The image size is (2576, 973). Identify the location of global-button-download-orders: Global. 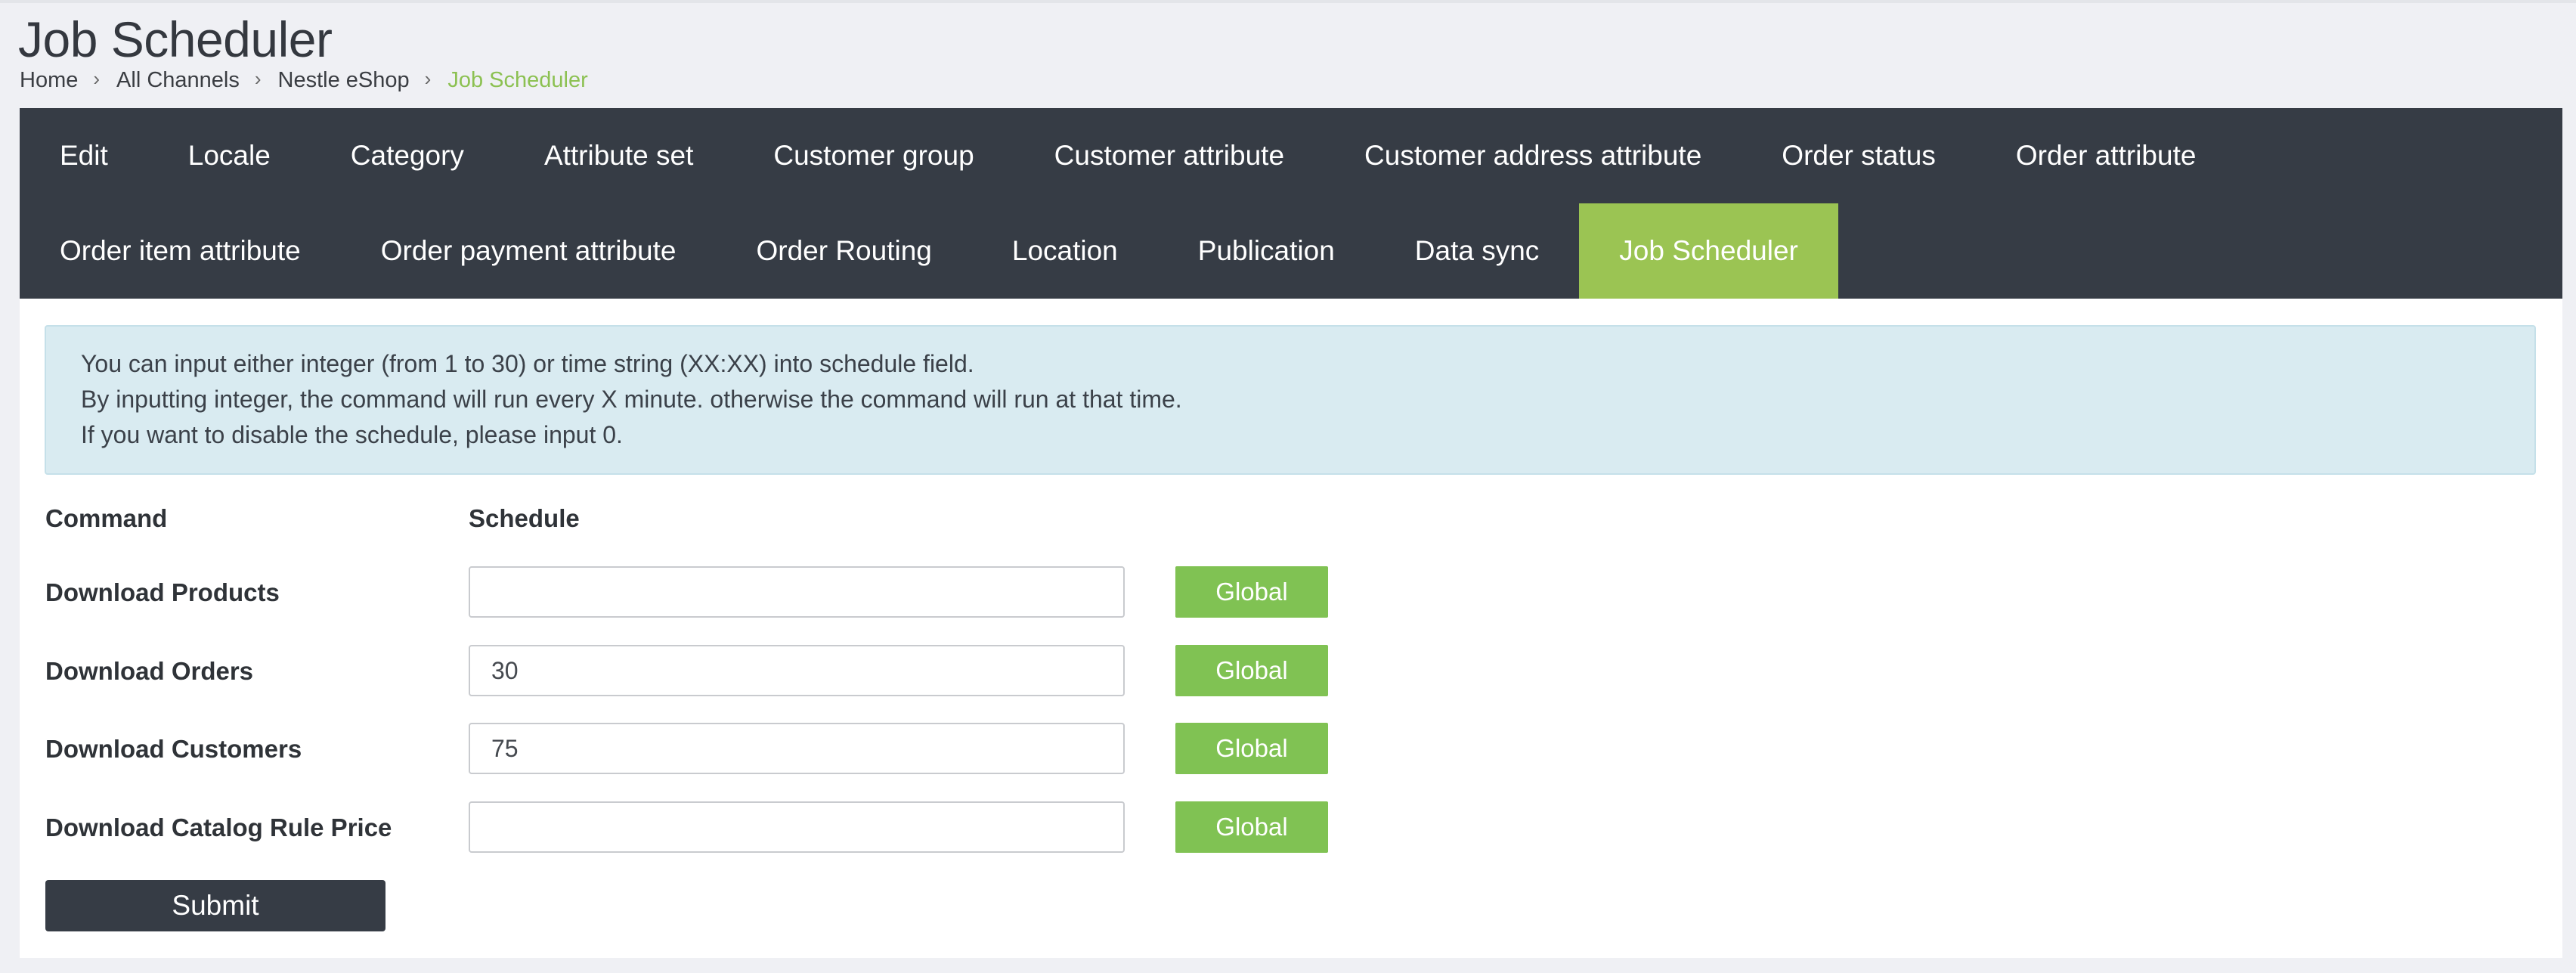
(1251, 670).